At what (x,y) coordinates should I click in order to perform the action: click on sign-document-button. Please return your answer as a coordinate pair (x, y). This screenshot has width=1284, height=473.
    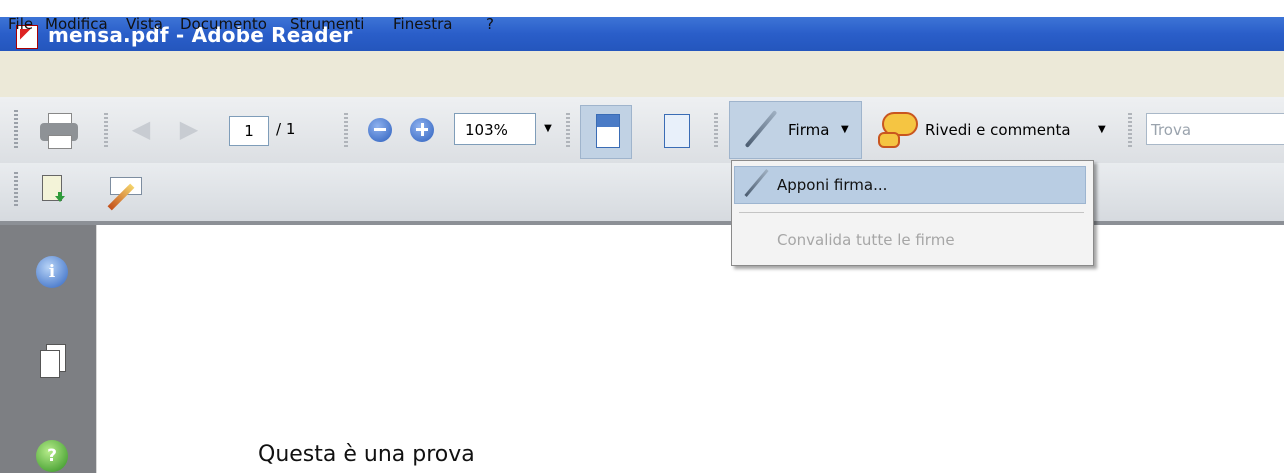
    Looking at the image, I should click on (125, 193).